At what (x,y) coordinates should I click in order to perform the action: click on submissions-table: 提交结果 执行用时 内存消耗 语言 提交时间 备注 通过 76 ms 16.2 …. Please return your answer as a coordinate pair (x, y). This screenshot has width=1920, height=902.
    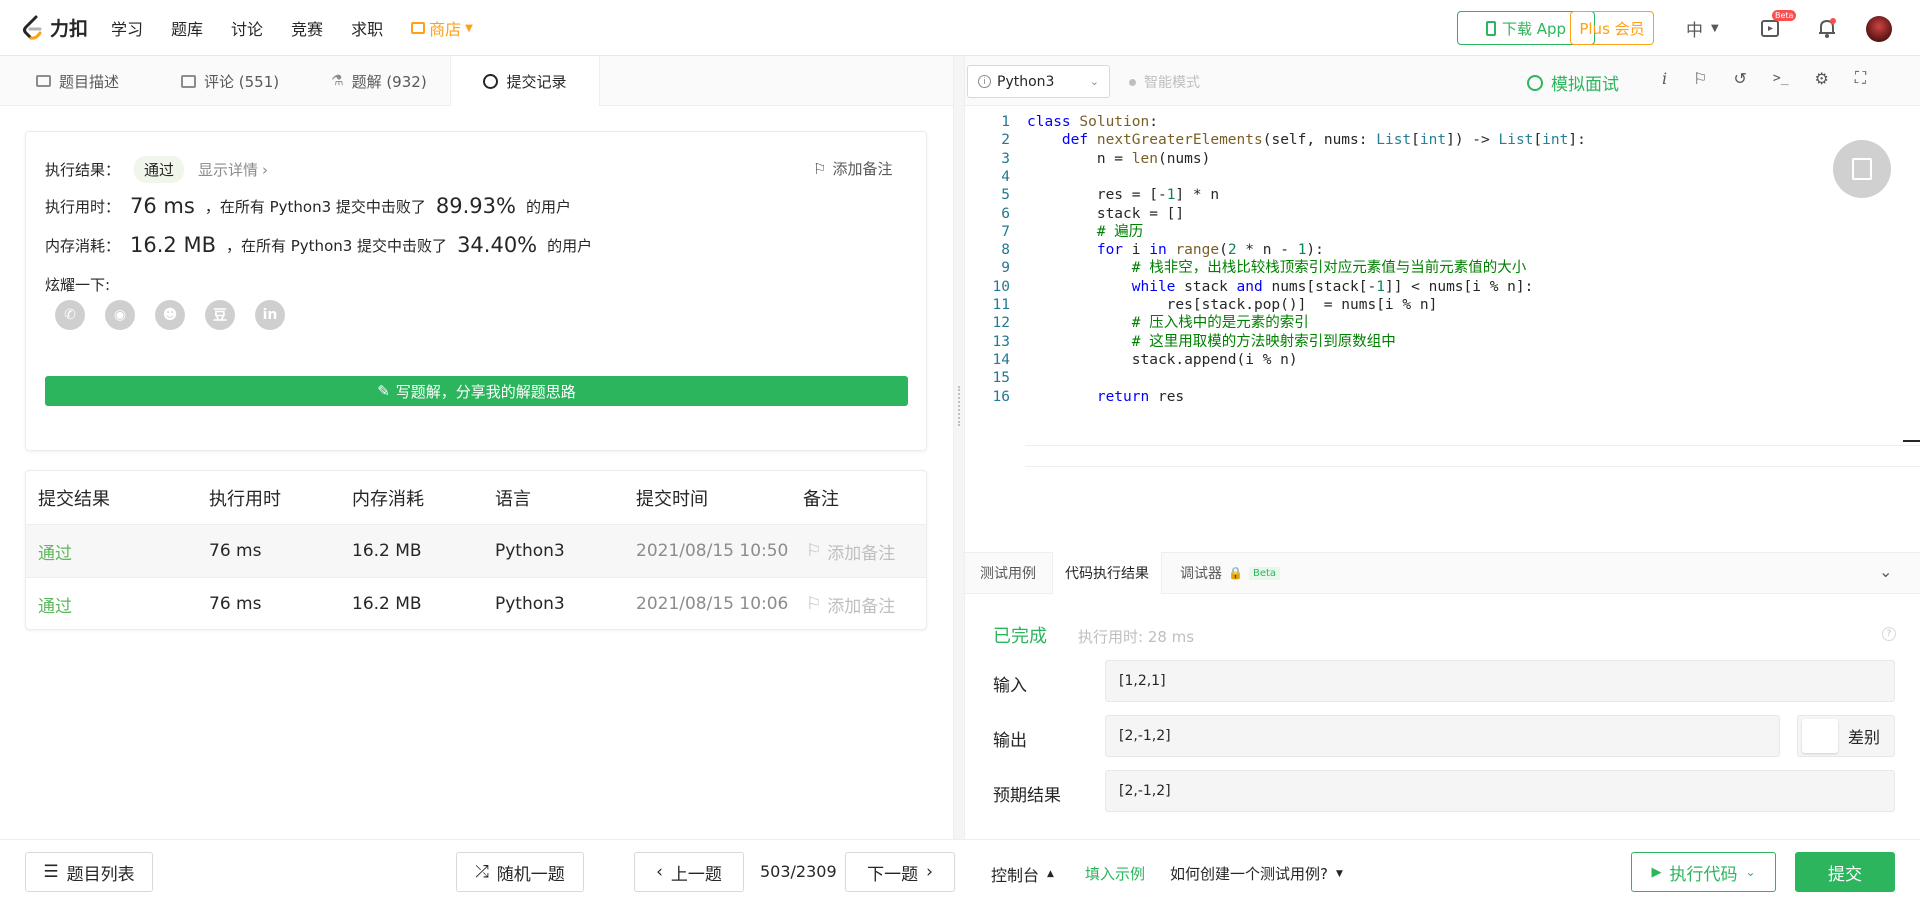
    Looking at the image, I should click on (476, 550).